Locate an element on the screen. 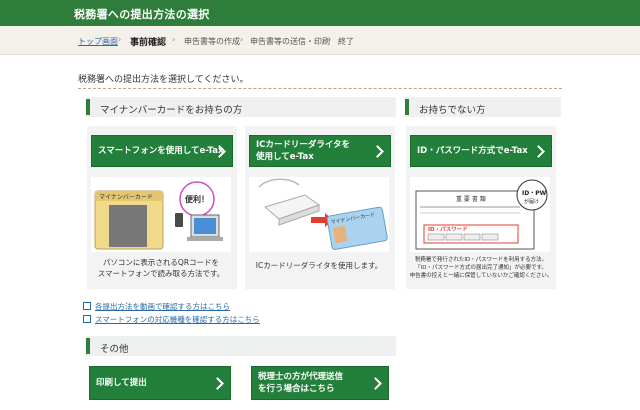 This screenshot has height=410, width=640. print-submit-button: 印刷して提出 is located at coordinates (160, 383).